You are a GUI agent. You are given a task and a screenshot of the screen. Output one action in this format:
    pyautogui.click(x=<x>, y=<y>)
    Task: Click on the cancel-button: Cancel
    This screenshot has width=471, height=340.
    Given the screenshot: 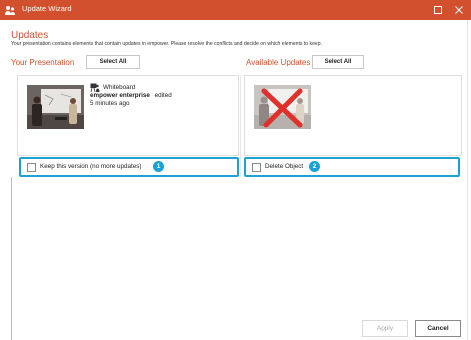 What is the action you would take?
    pyautogui.click(x=438, y=328)
    